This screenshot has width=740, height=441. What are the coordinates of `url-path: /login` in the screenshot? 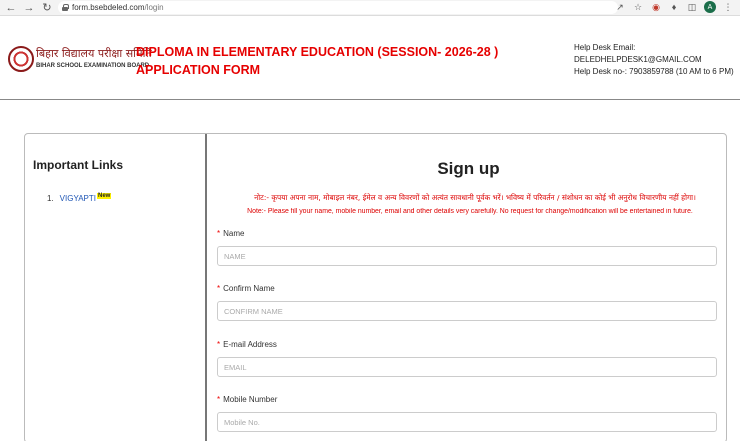 It's located at (154, 7).